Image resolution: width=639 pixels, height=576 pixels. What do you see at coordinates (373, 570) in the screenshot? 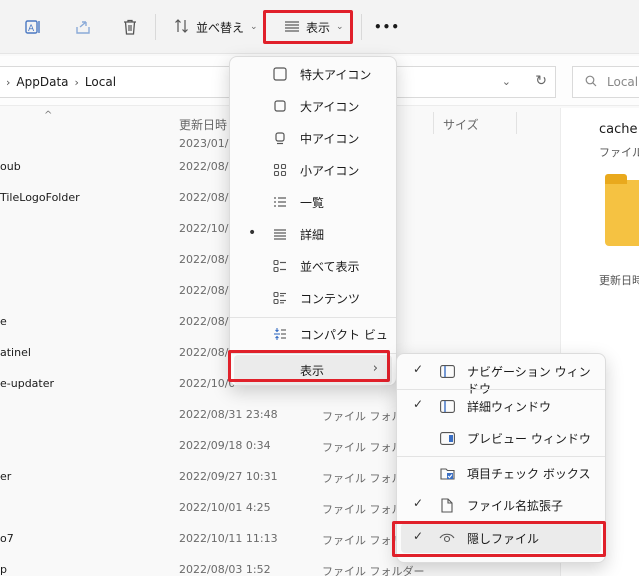
I see `row-type: ファイル フォルダー` at bounding box center [373, 570].